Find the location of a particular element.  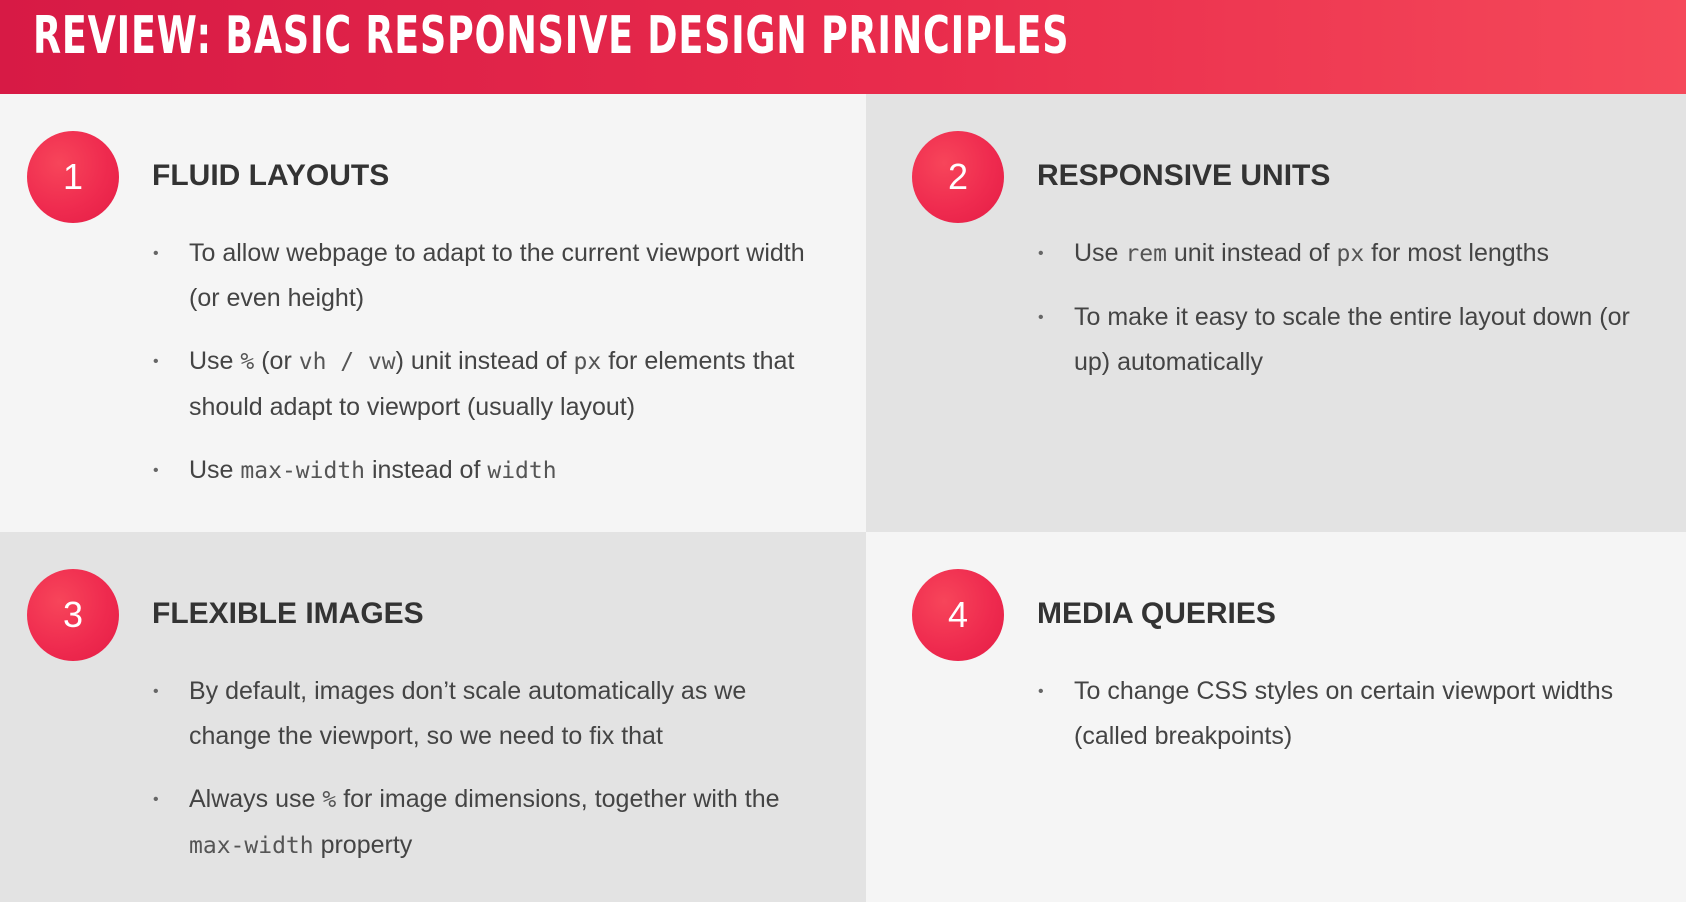

section-number-badge: 1 is located at coordinates (73, 177).